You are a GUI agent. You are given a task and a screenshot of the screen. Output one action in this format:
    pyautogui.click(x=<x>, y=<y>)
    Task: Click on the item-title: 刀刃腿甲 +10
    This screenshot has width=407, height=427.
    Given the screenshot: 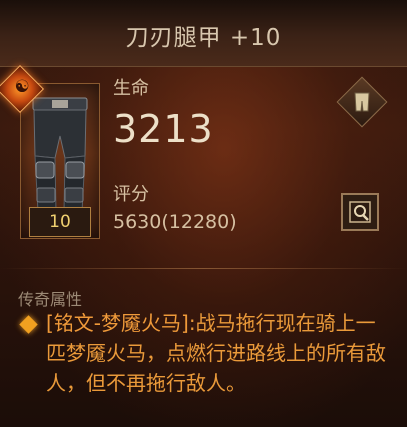 What is the action you would take?
    pyautogui.click(x=203, y=38)
    